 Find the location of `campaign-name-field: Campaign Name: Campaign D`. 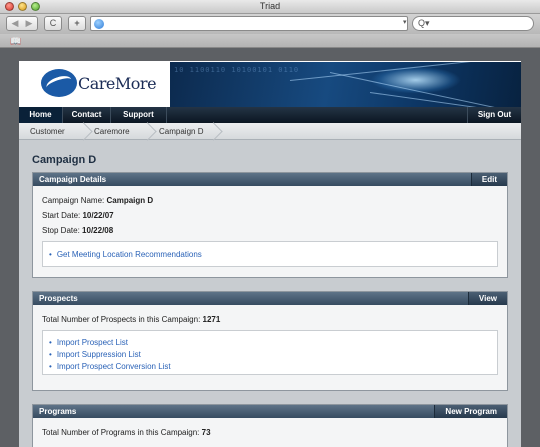

campaign-name-field: Campaign Name: Campaign D is located at coordinates (97, 200).